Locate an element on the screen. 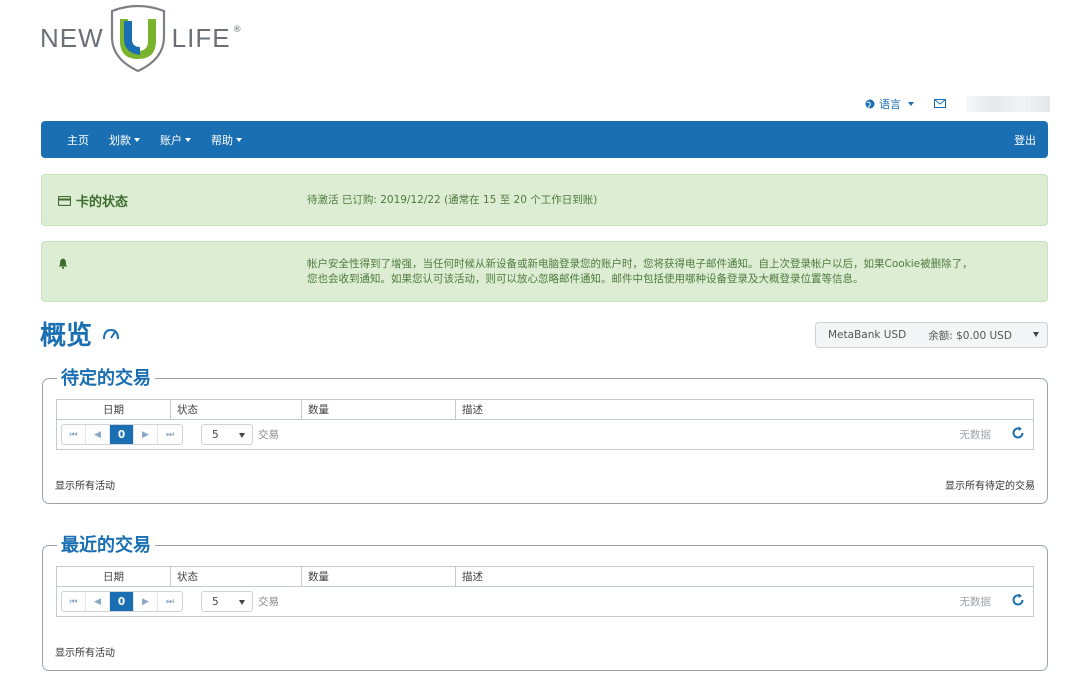  pending-transactions-title: 待定的交易 is located at coordinates (106, 377).